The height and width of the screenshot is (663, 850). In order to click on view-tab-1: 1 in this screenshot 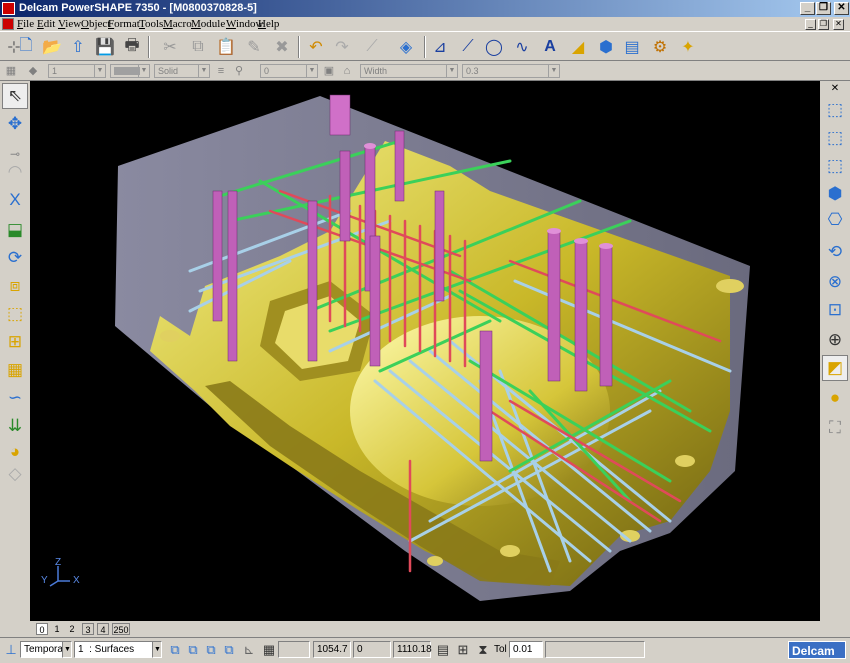, I will do `click(57, 629)`.